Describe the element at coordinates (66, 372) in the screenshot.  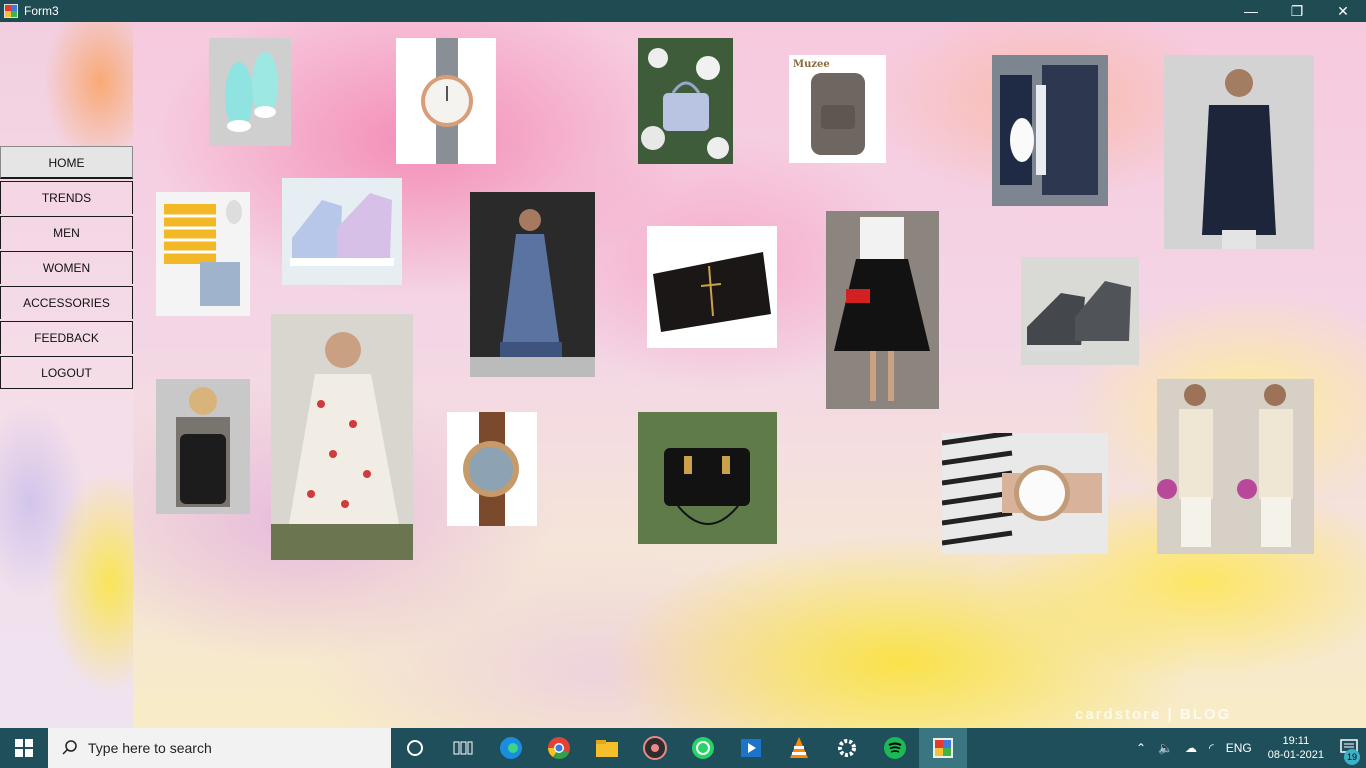
I see `nav-logout-button: LOGOUT` at that location.